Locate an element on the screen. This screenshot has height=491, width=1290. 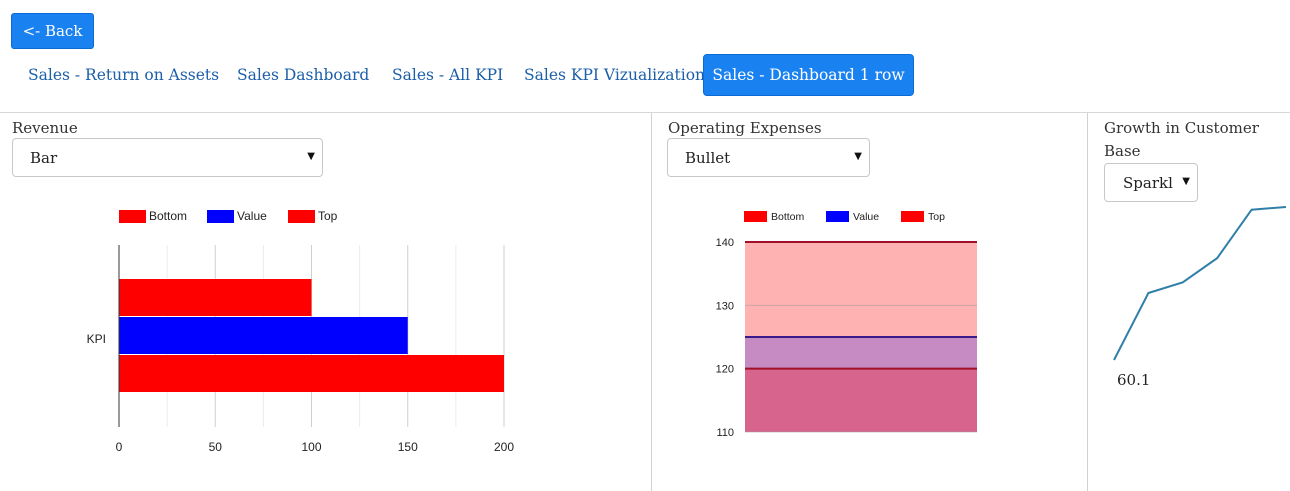
operating-expenses-bullet-chart: Bottom Value Top 110 120 130 140 is located at coordinates (846, 325).